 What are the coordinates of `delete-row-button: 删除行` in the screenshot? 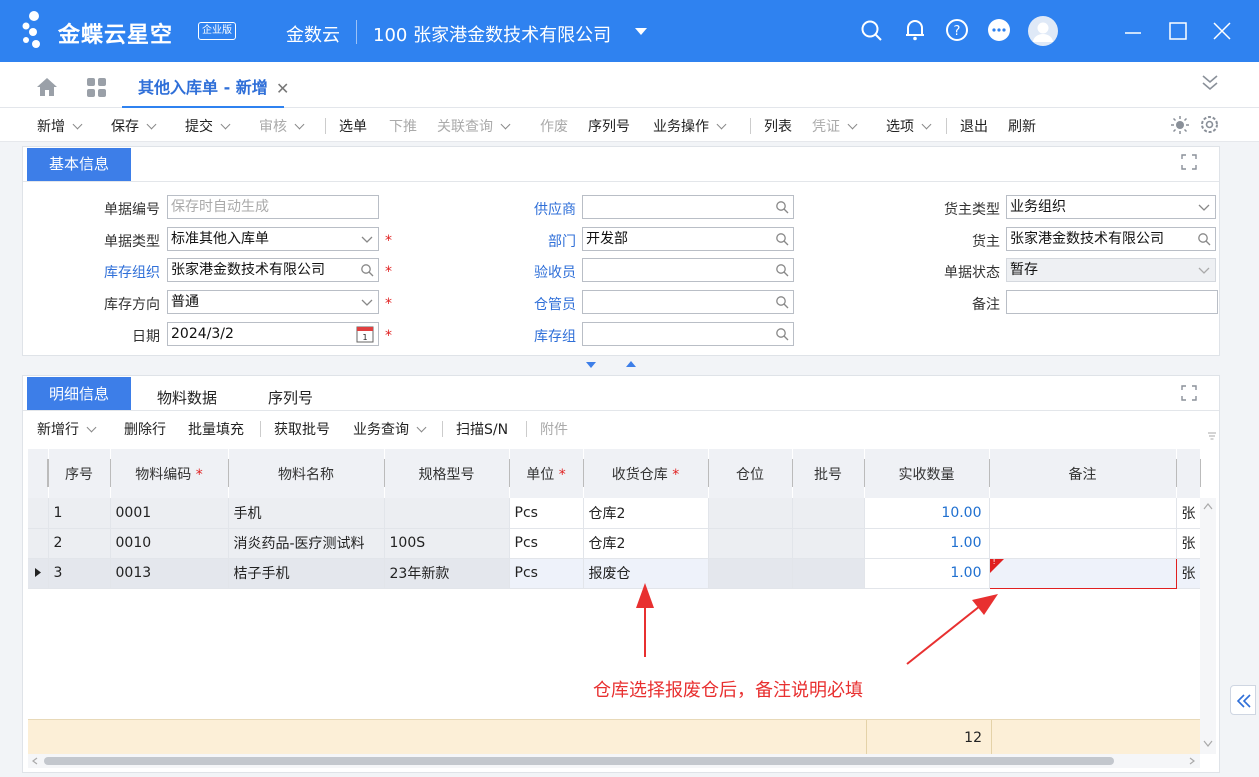 It's located at (145, 429).